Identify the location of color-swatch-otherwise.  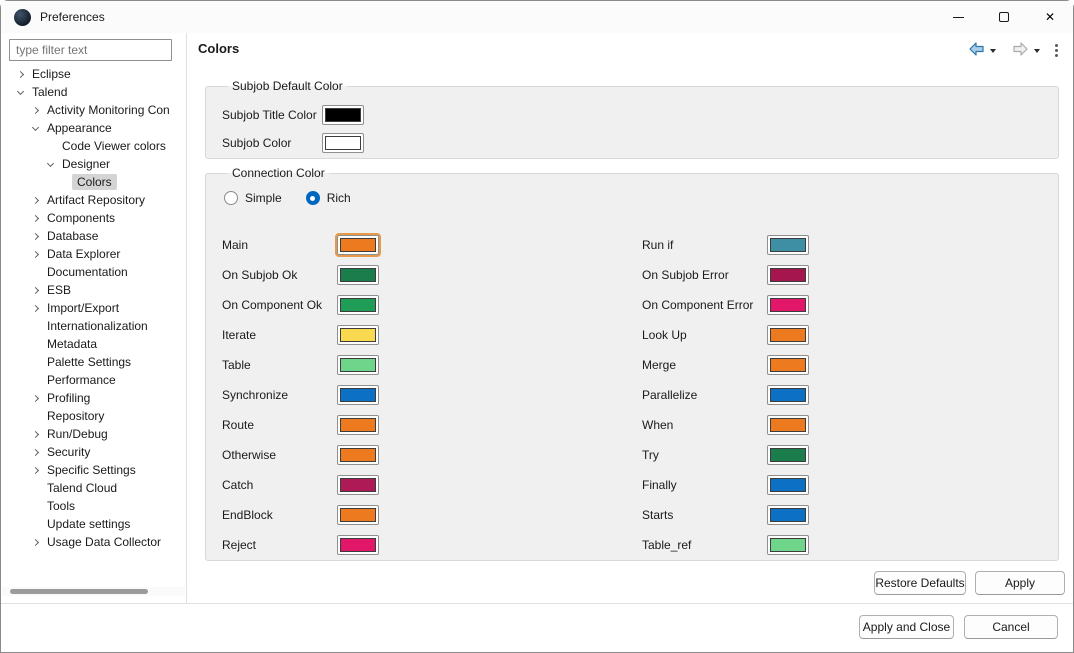
(358, 455).